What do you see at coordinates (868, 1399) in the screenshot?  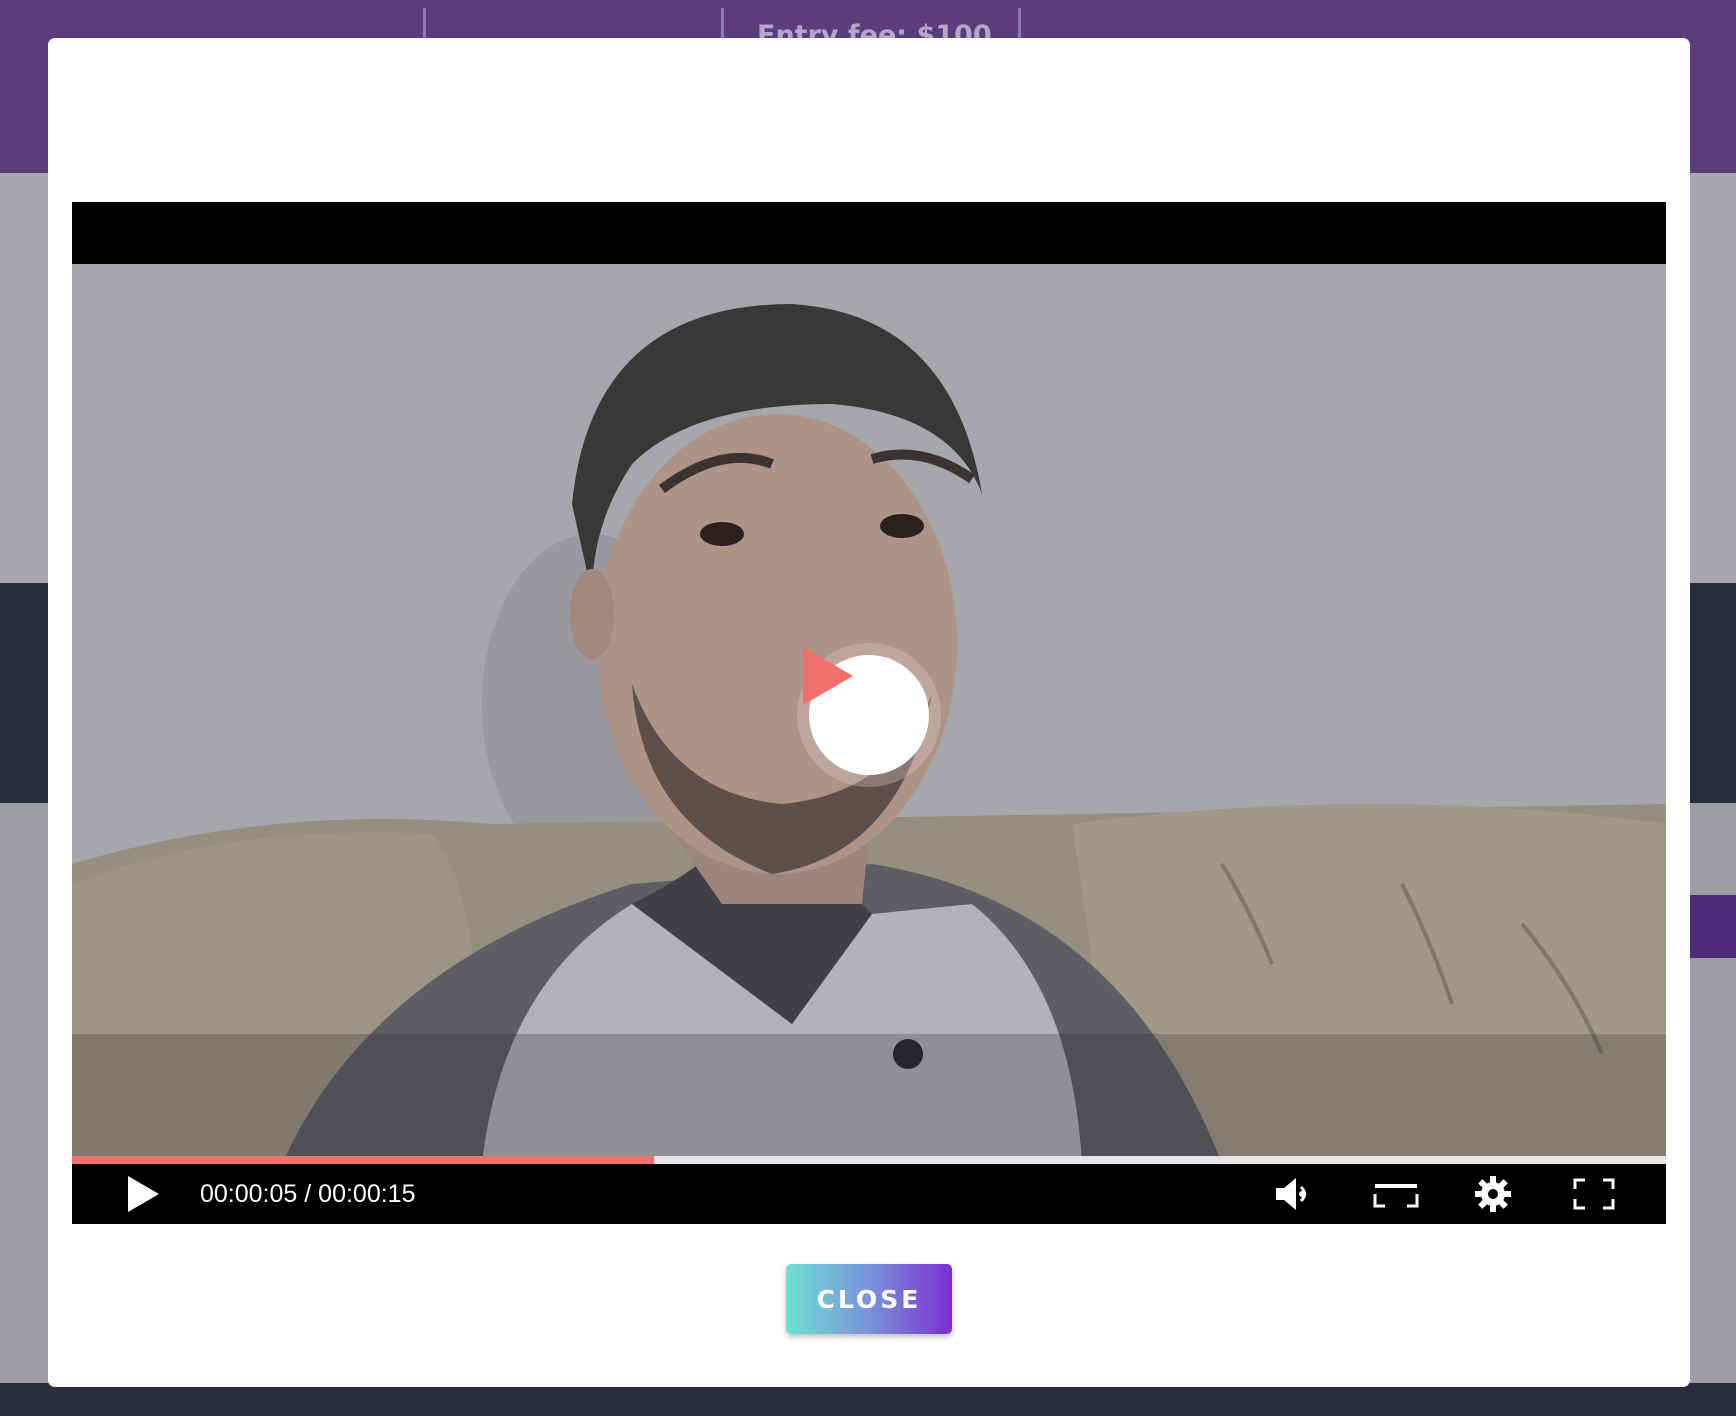 I see `background-footer` at bounding box center [868, 1399].